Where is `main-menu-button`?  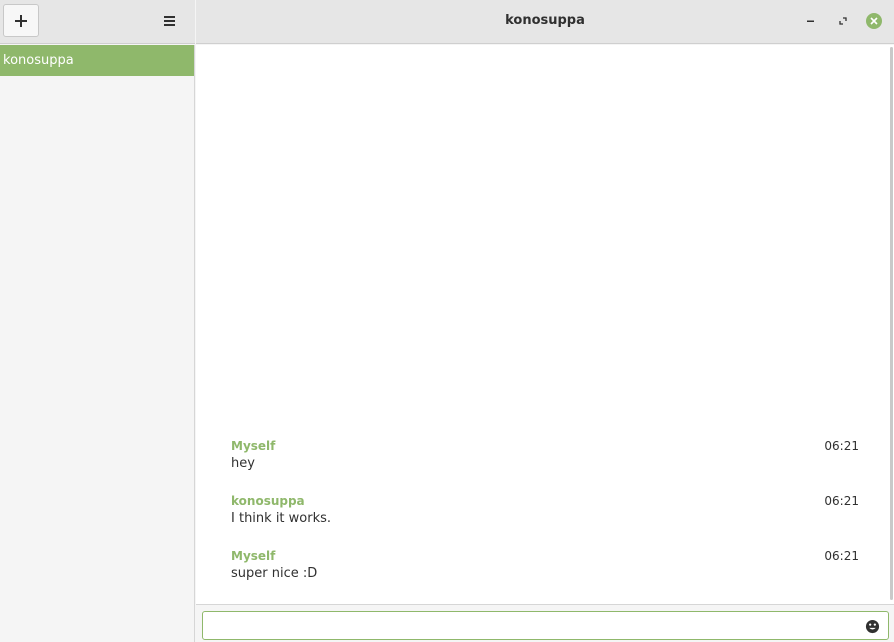
main-menu-button is located at coordinates (169, 21).